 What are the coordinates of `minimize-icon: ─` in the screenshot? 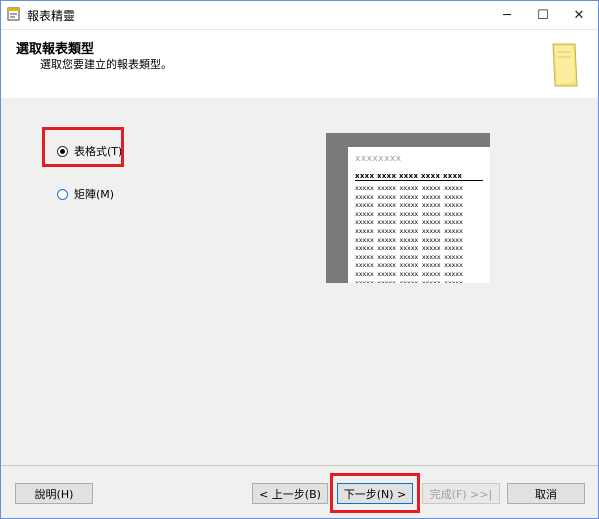 It's located at (507, 15).